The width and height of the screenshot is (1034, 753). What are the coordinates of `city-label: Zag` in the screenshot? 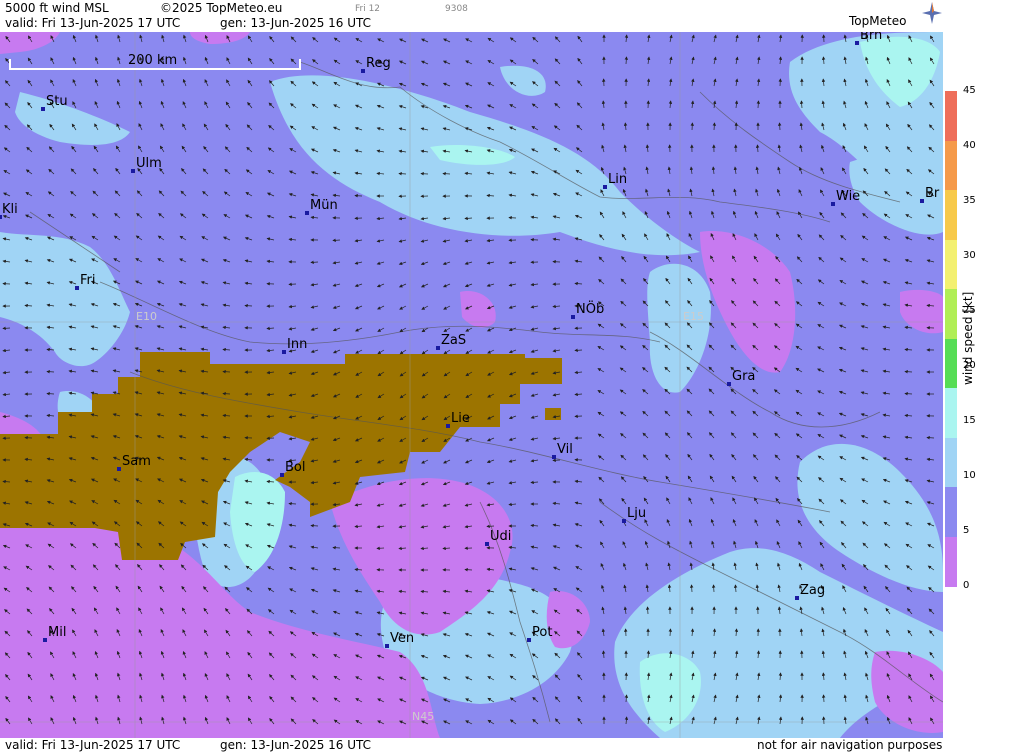 It's located at (812, 590).